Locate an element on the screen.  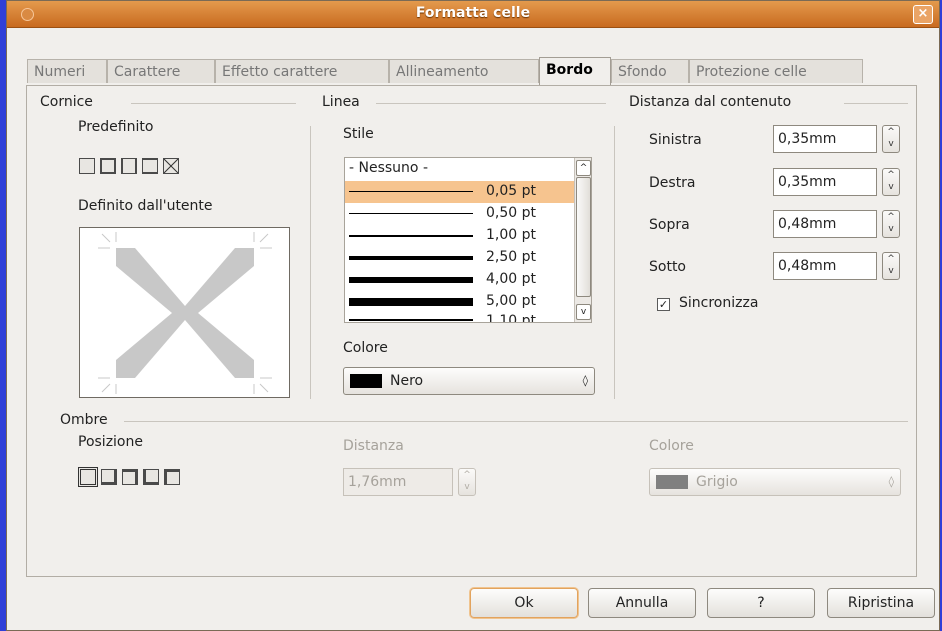
diagonal-icon is located at coordinates (171, 166).